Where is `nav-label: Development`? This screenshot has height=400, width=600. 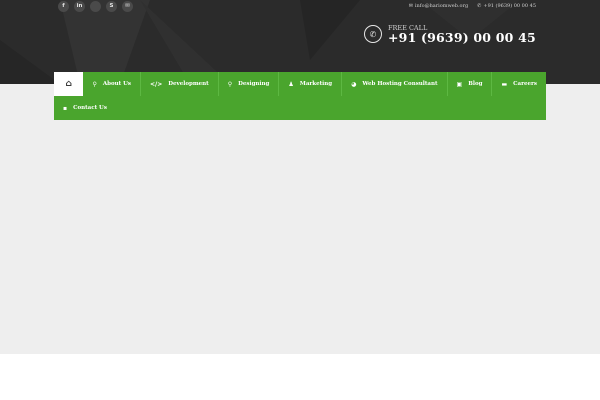 nav-label: Development is located at coordinates (188, 84).